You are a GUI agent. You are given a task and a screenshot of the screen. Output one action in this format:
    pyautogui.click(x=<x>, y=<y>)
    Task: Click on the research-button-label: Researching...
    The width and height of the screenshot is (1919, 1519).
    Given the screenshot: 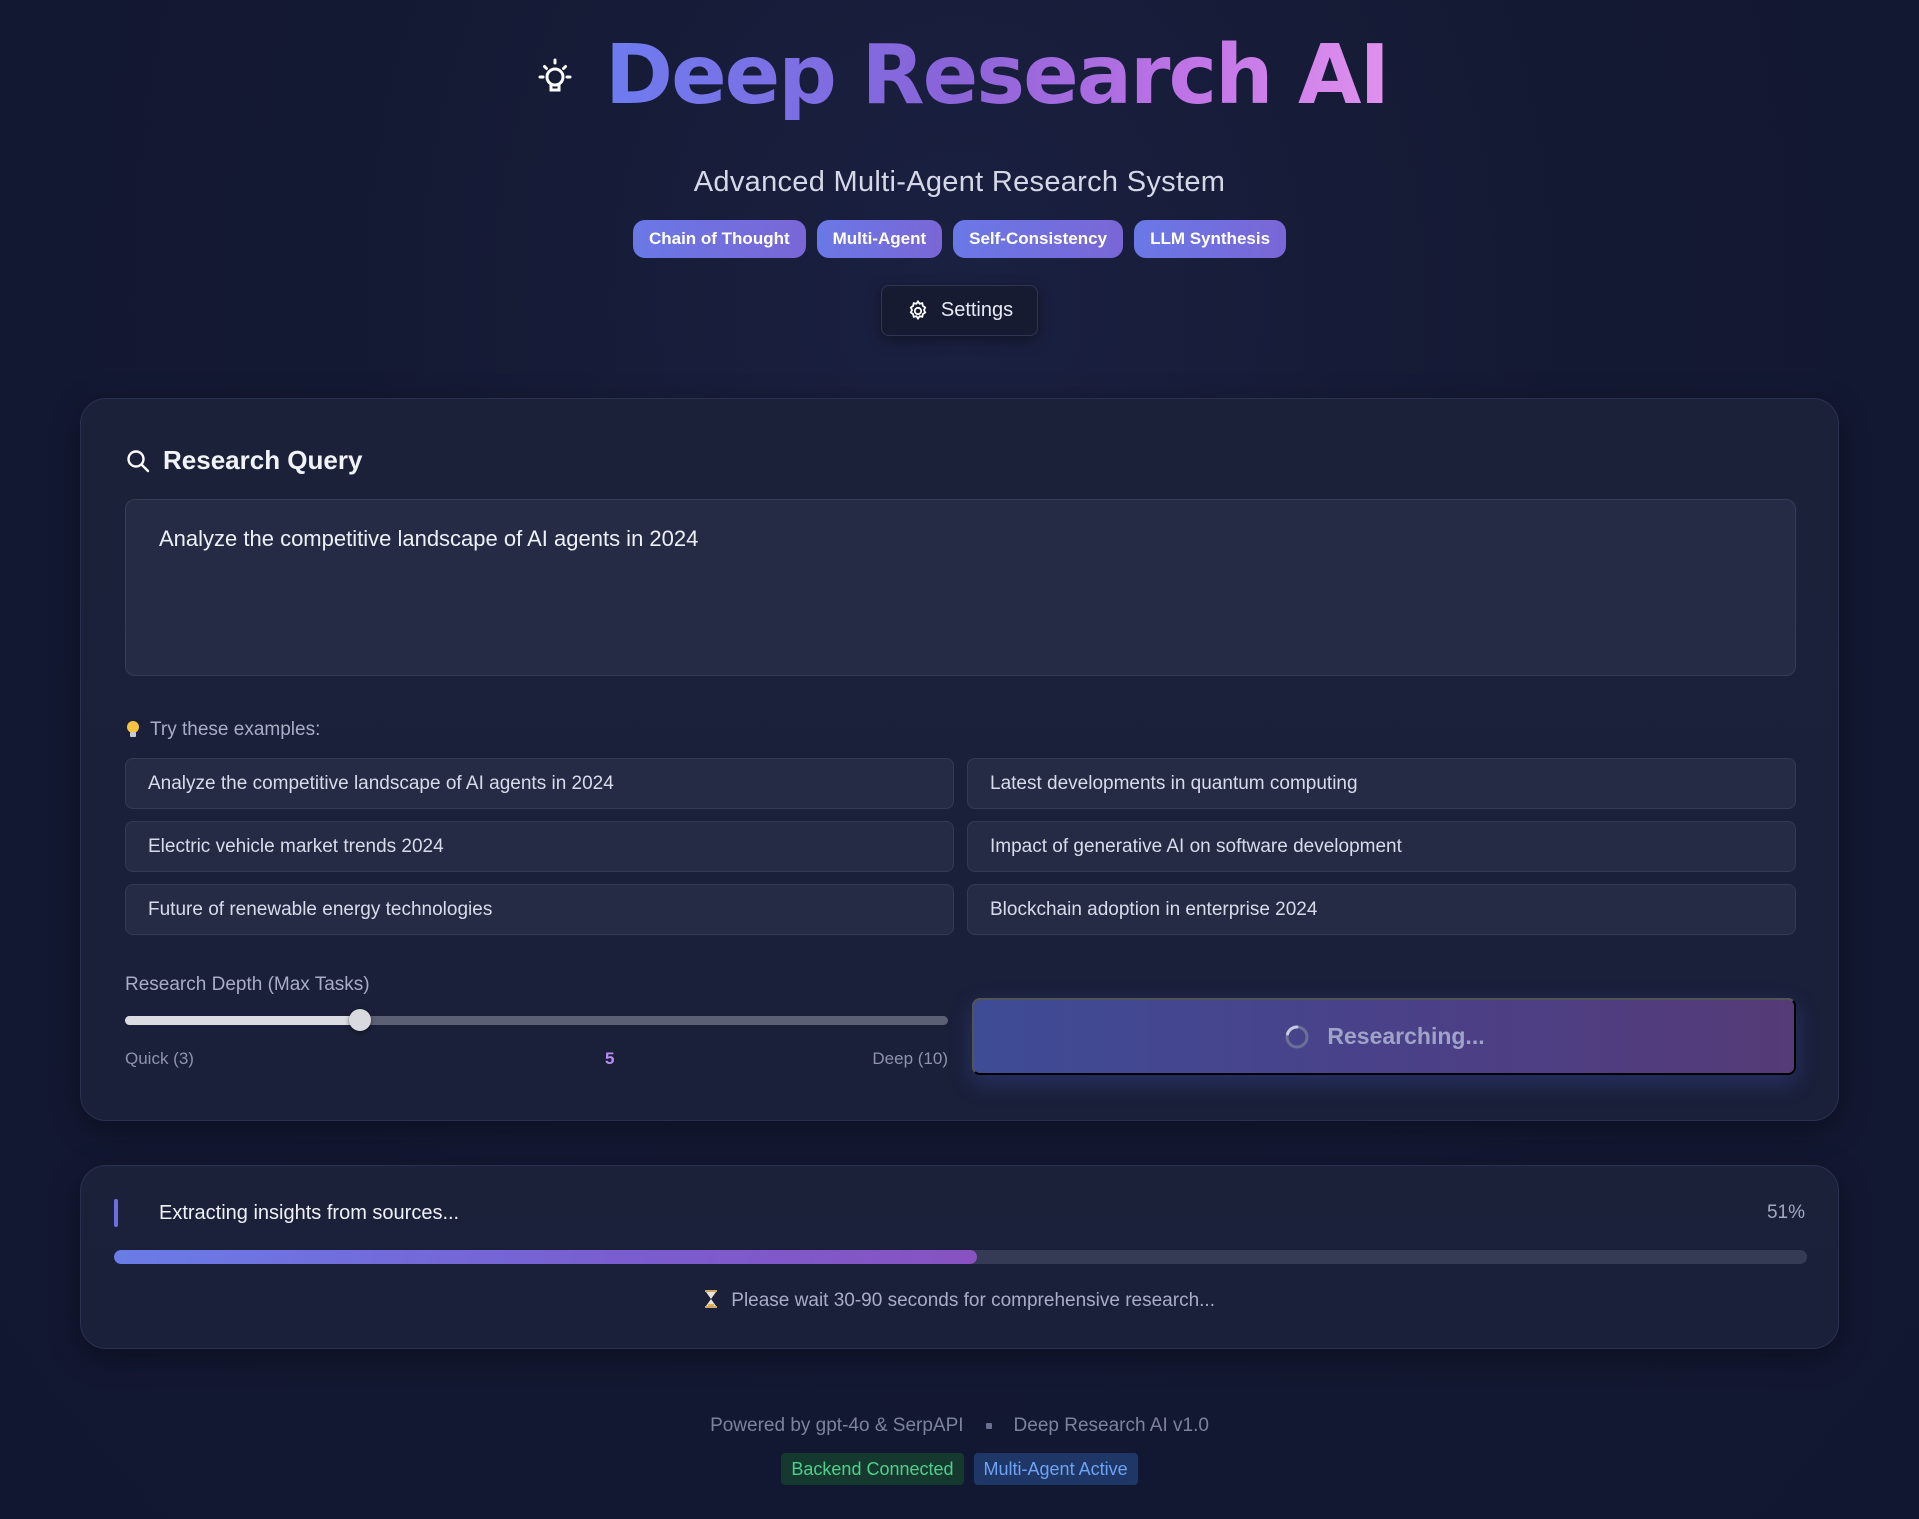 What is the action you would take?
    pyautogui.click(x=1406, y=1036)
    